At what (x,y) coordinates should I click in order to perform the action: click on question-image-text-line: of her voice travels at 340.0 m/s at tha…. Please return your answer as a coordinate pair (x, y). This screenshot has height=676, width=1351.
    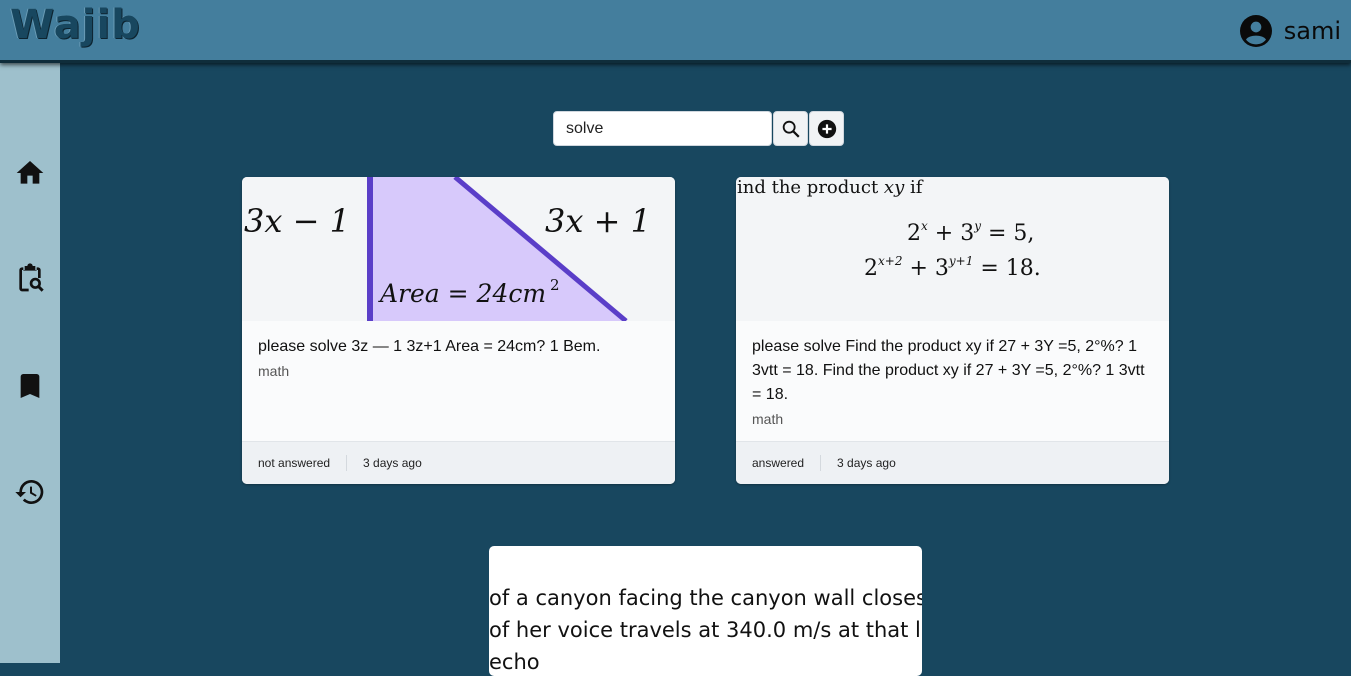
    Looking at the image, I should click on (705, 630).